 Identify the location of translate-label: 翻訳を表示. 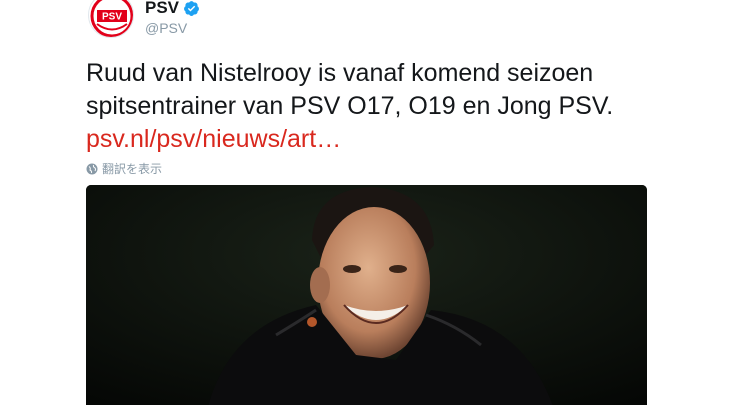
(132, 168).